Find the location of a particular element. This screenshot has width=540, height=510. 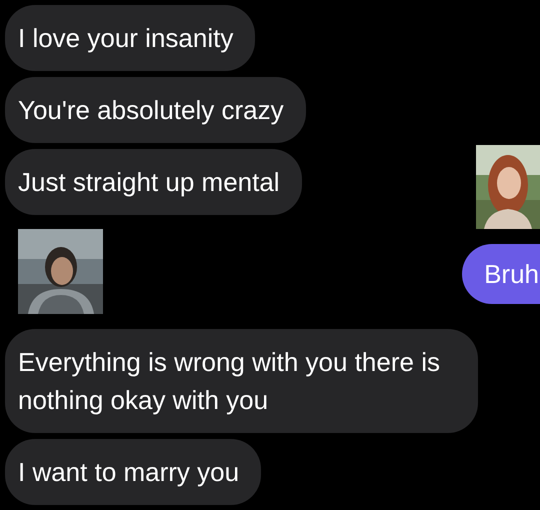

message-bubble: You're absolutely crazy is located at coordinates (155, 110).